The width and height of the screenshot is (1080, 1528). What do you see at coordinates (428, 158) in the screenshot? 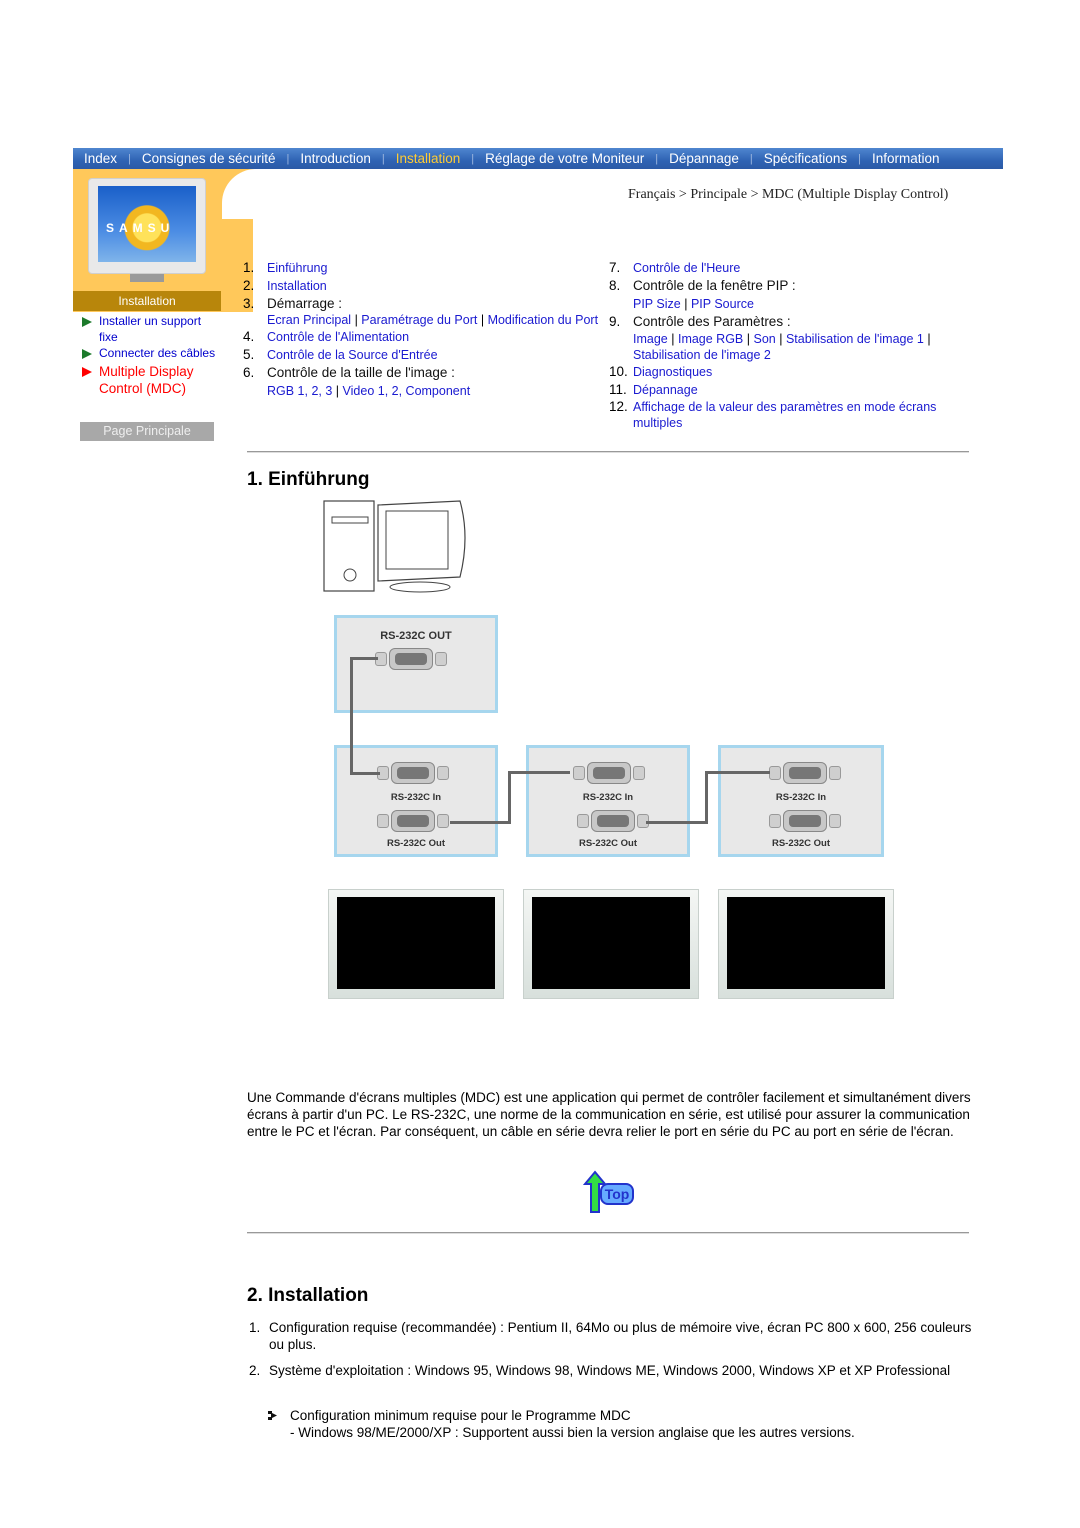
I see `nav-installation: Installation` at bounding box center [428, 158].